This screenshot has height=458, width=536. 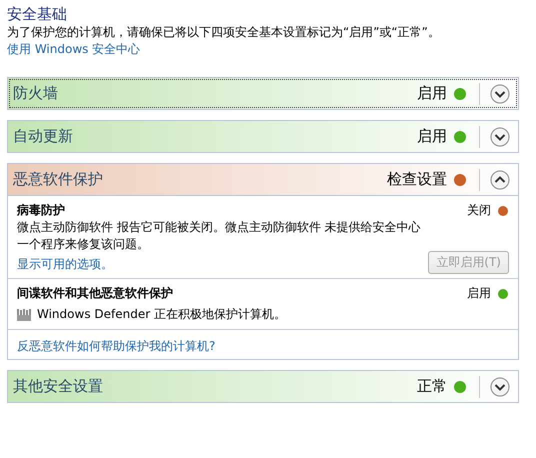 I want to click on section-title: 恶意软件保护, so click(x=58, y=179).